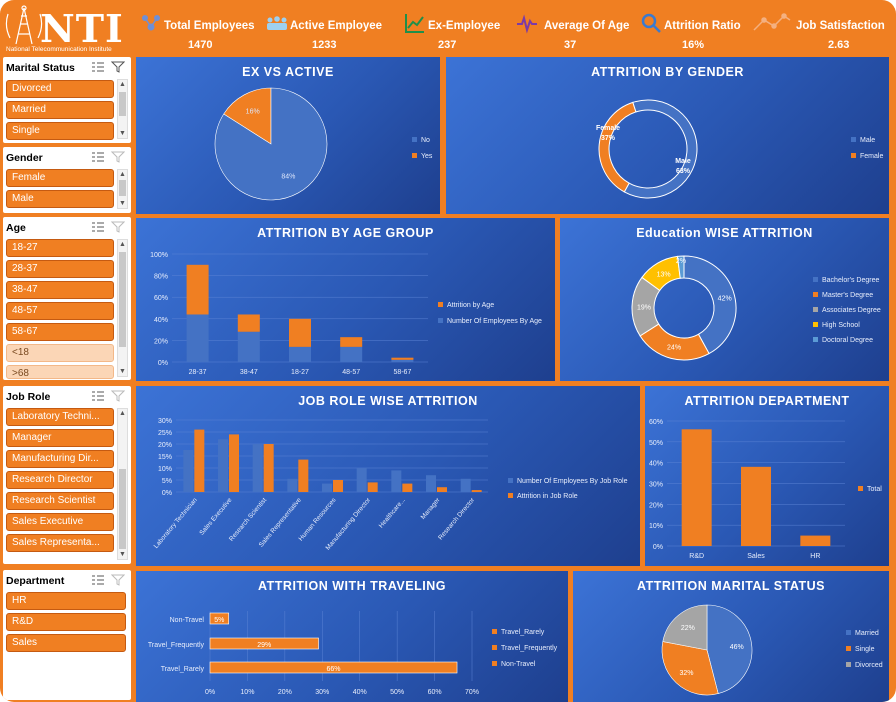 The width and height of the screenshot is (896, 702). Describe the element at coordinates (292, 485) in the screenshot. I see `bar-number-of-employees-by-job-role-sales-representative` at that location.